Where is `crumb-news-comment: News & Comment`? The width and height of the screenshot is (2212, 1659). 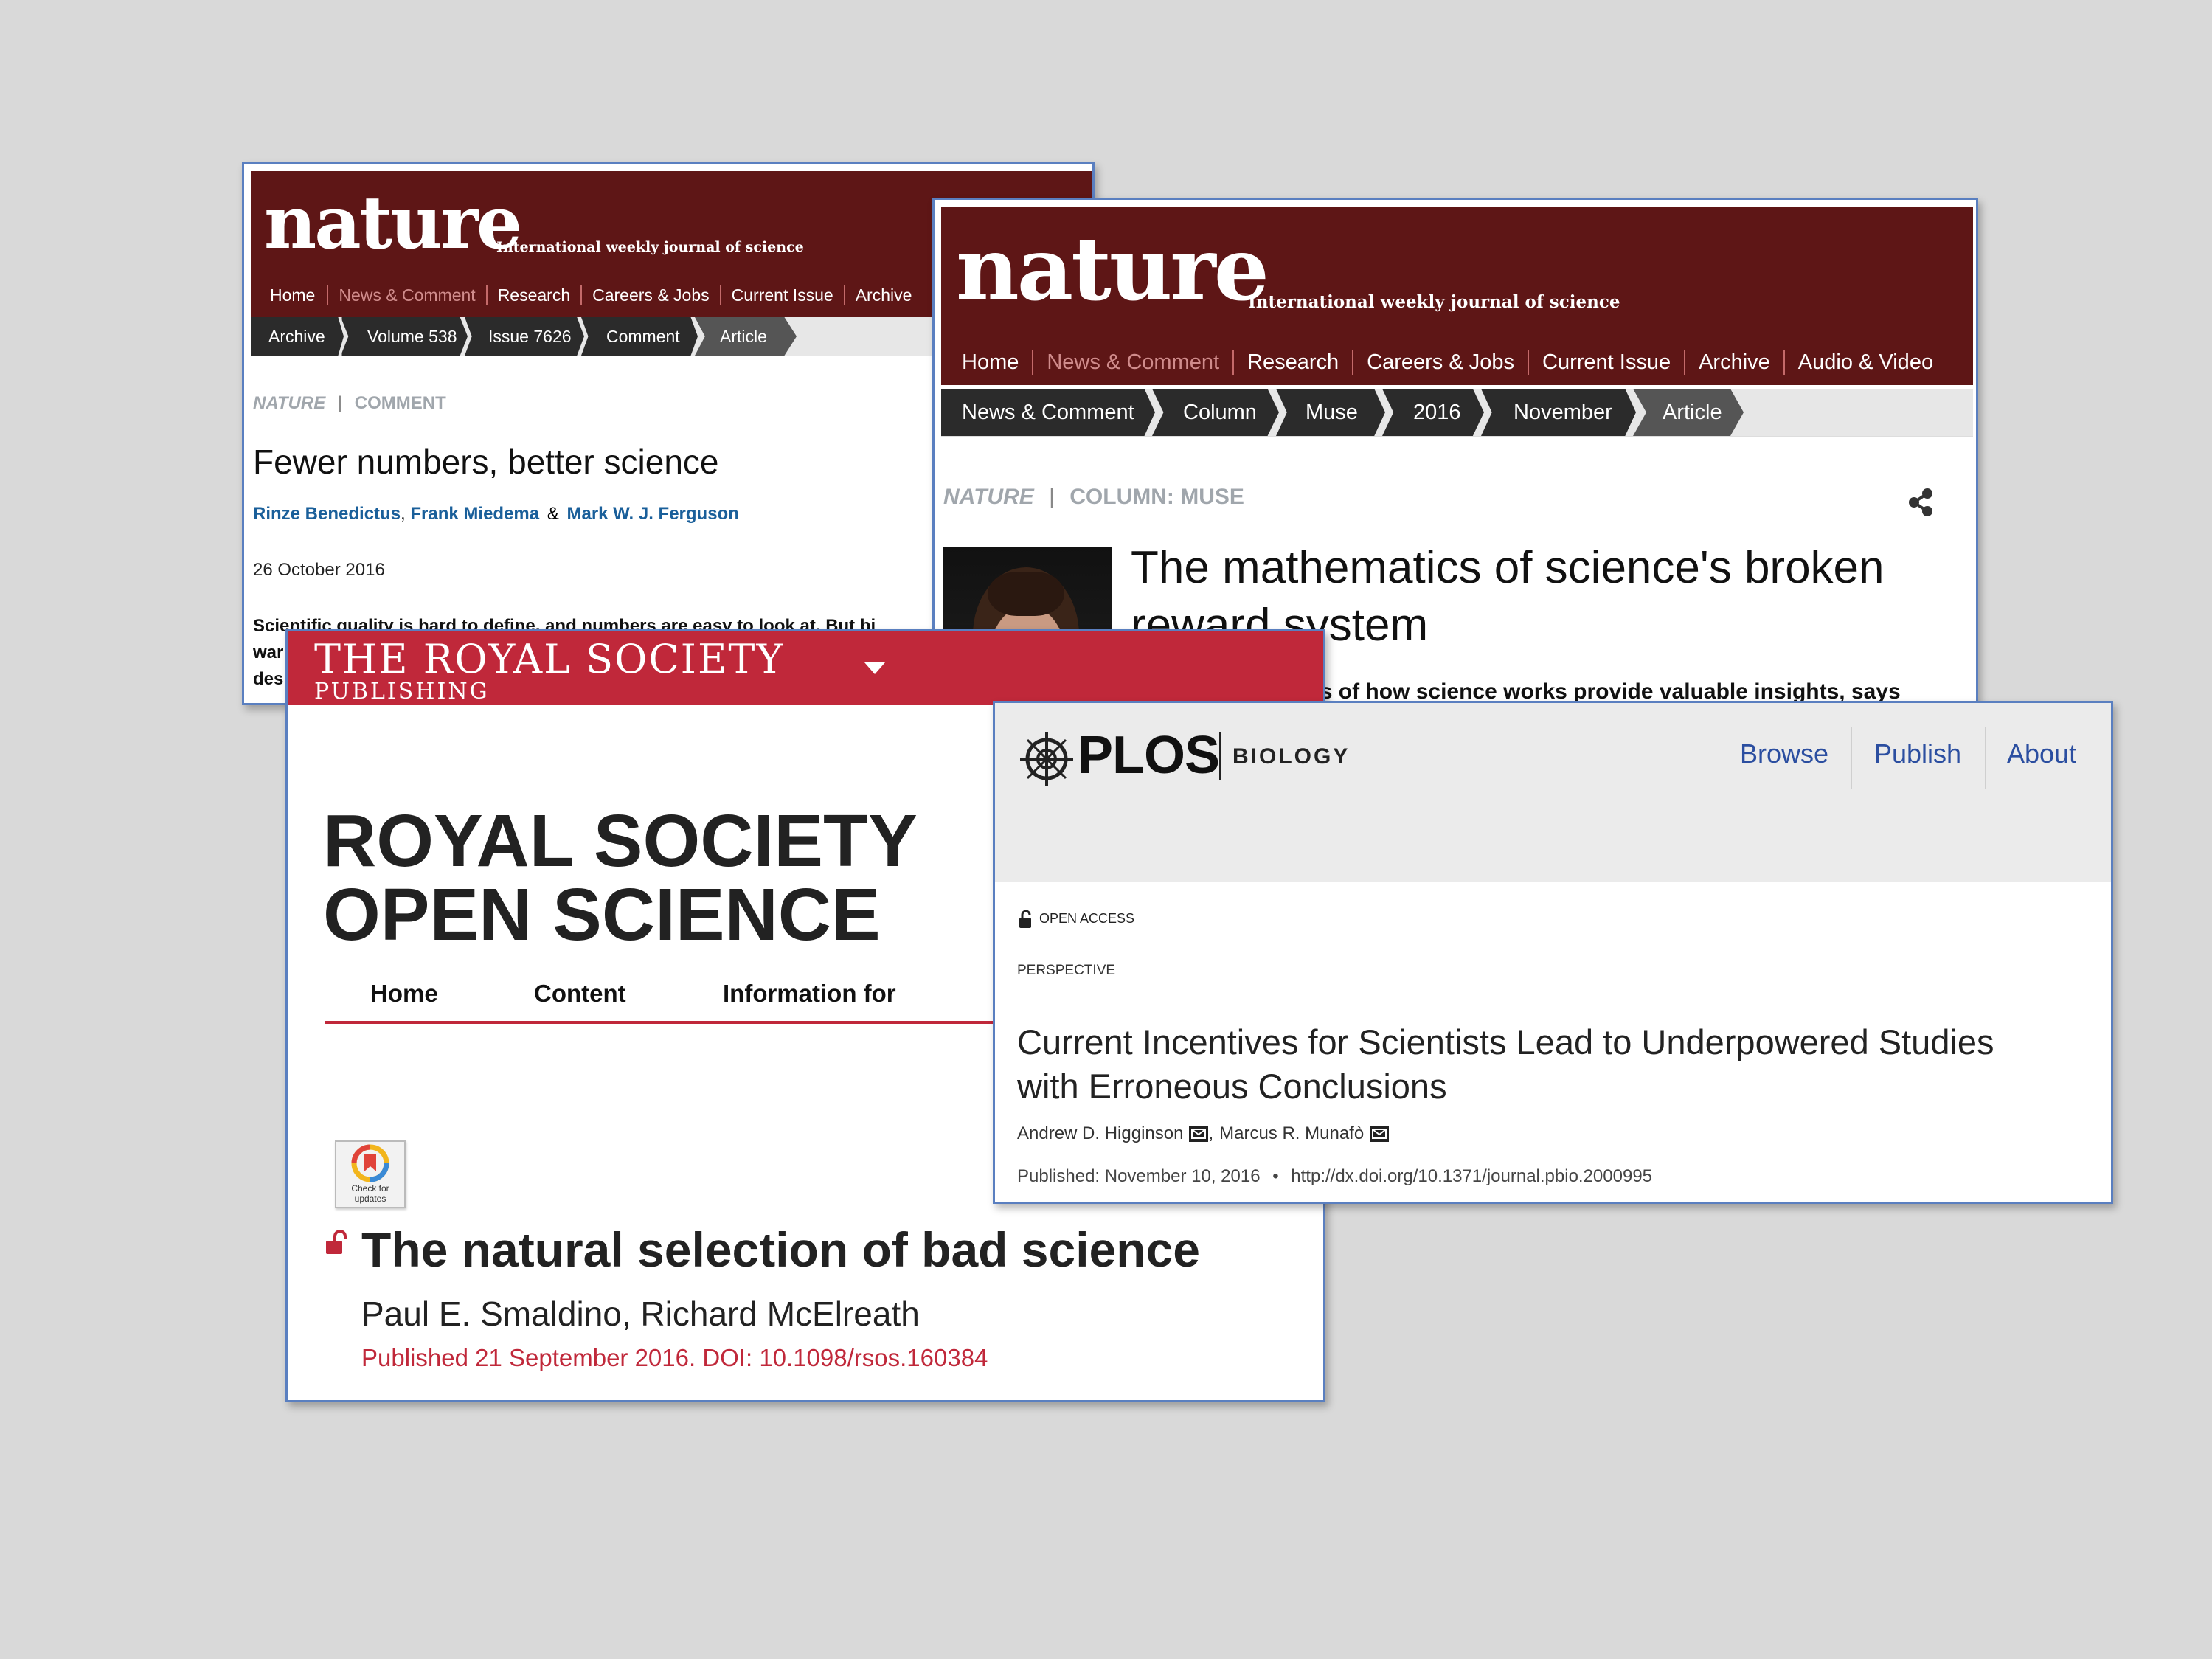 crumb-news-comment: News & Comment is located at coordinates (1048, 412).